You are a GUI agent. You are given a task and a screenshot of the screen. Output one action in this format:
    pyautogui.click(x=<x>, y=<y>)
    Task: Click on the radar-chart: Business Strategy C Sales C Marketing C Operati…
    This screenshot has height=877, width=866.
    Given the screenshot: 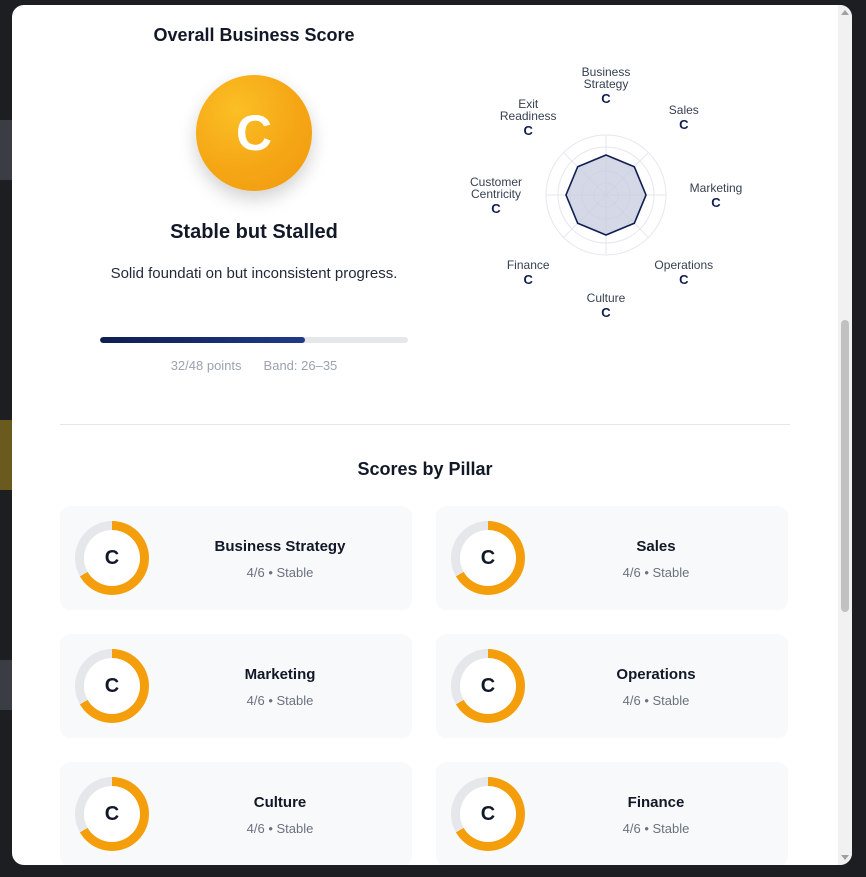 What is the action you would take?
    pyautogui.click(x=597, y=195)
    